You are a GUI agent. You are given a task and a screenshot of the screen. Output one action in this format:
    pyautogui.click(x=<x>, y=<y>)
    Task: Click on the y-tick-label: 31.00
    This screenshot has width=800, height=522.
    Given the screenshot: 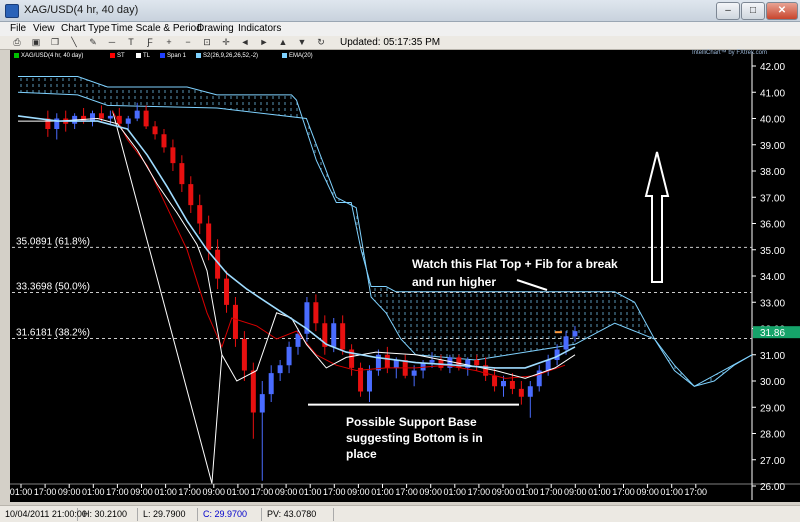 What is the action you would take?
    pyautogui.click(x=772, y=356)
    